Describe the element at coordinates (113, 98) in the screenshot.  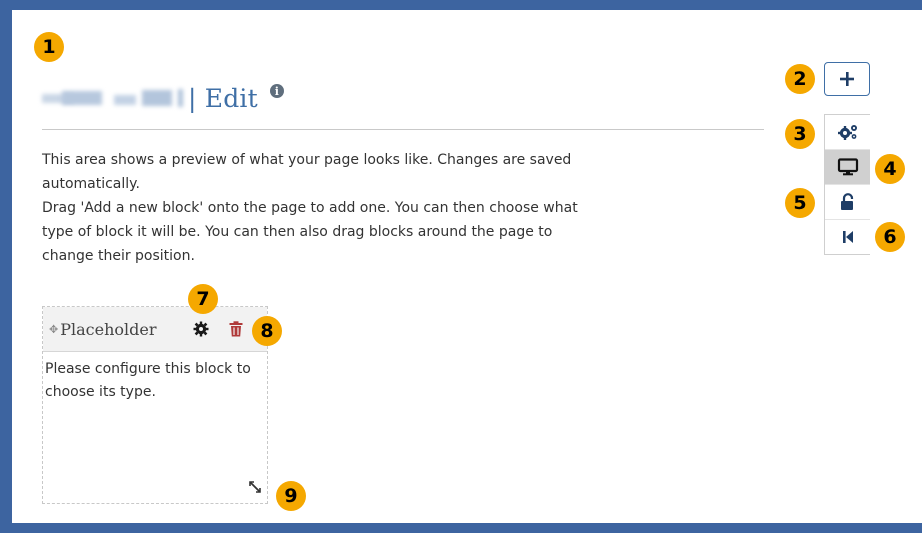
I see `redacted-page-name` at that location.